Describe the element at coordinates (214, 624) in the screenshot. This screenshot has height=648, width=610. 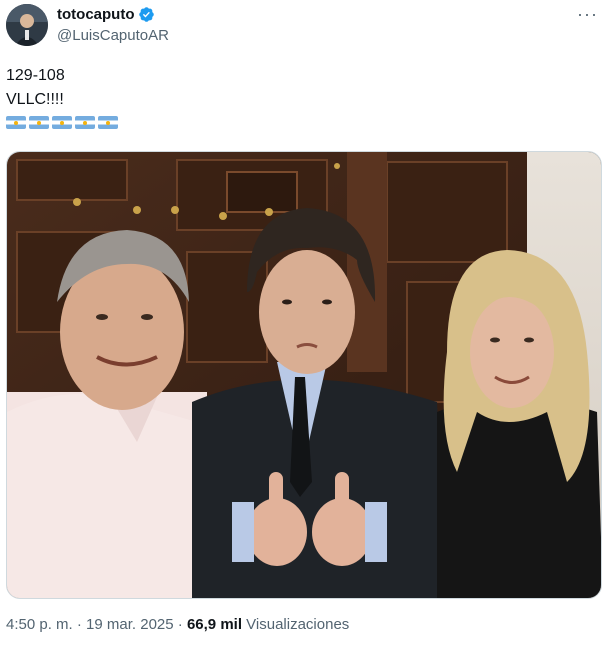
I see `views-count: 66,9 mil` at that location.